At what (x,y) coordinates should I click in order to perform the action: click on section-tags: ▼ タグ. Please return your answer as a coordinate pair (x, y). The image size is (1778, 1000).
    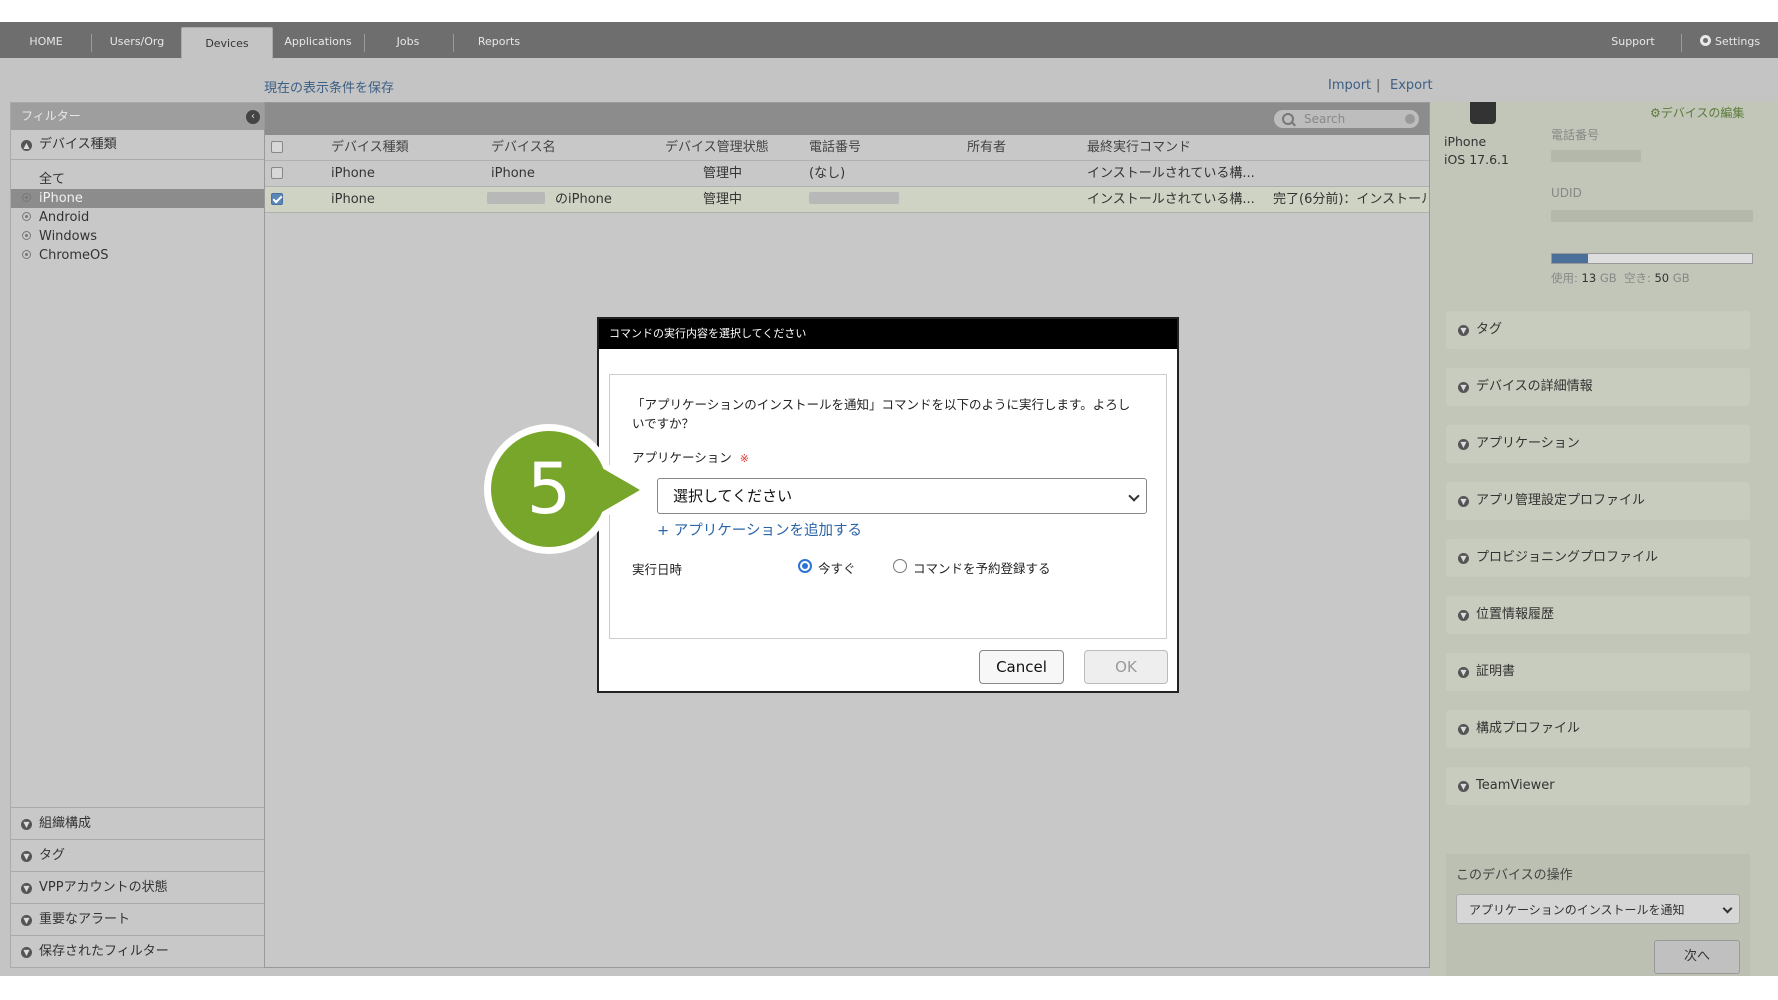
    Looking at the image, I should click on (137, 855).